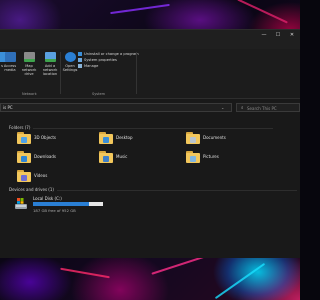 The width and height of the screenshot is (320, 300). What do you see at coordinates (222, 107) in the screenshot?
I see `chevron-down-icon: ⌄` at bounding box center [222, 107].